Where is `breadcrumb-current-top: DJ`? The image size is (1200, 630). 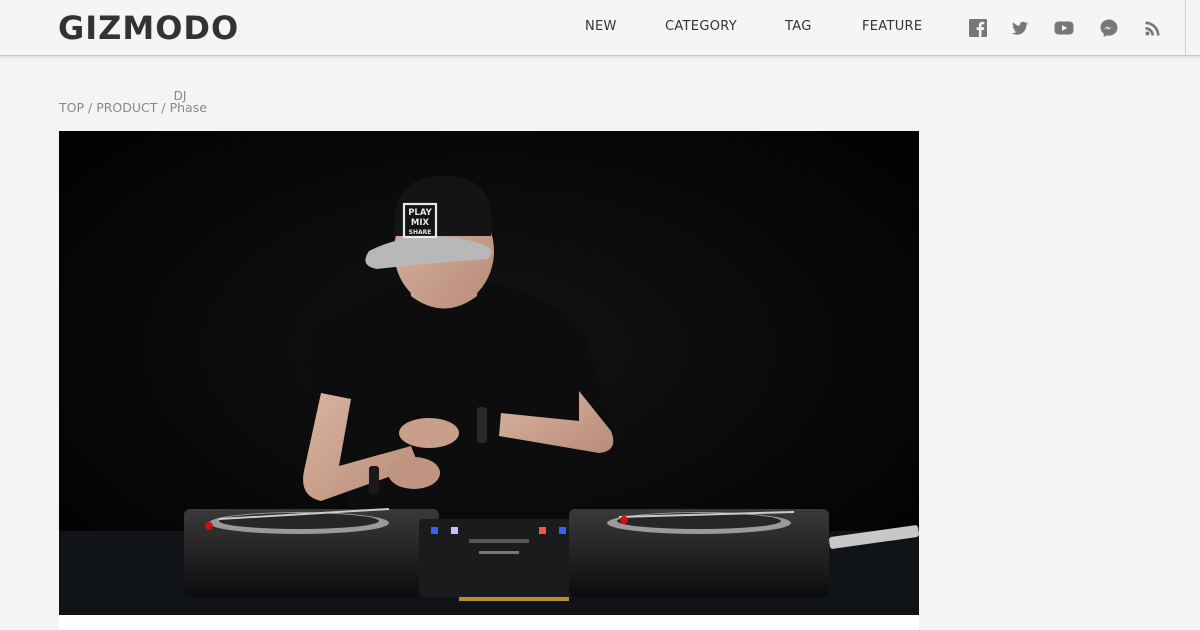 breadcrumb-current-top: DJ is located at coordinates (180, 96).